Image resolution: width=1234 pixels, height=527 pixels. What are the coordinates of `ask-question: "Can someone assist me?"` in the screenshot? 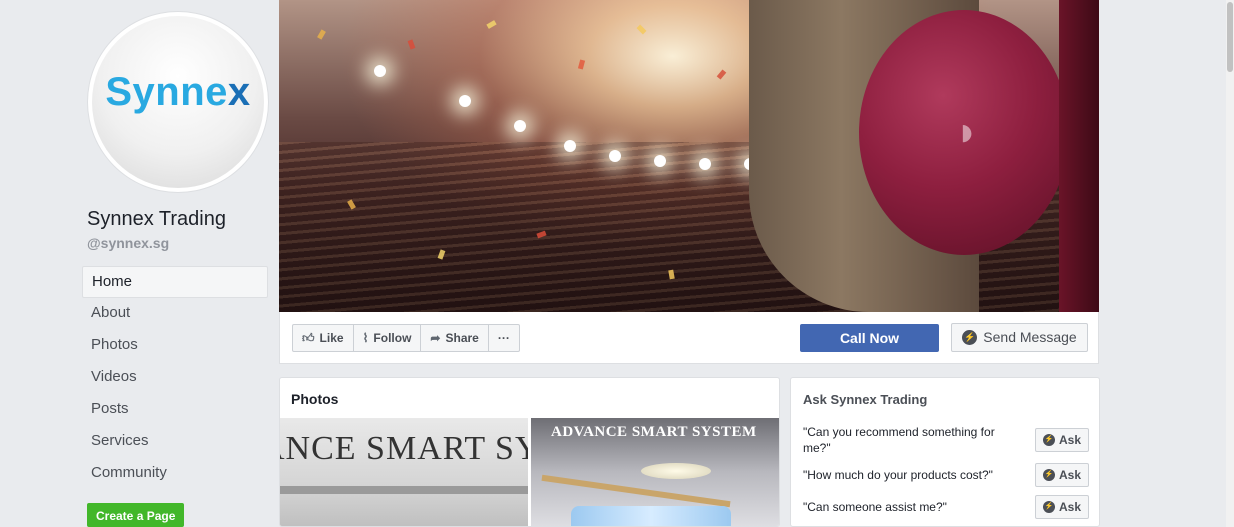 It's located at (875, 507).